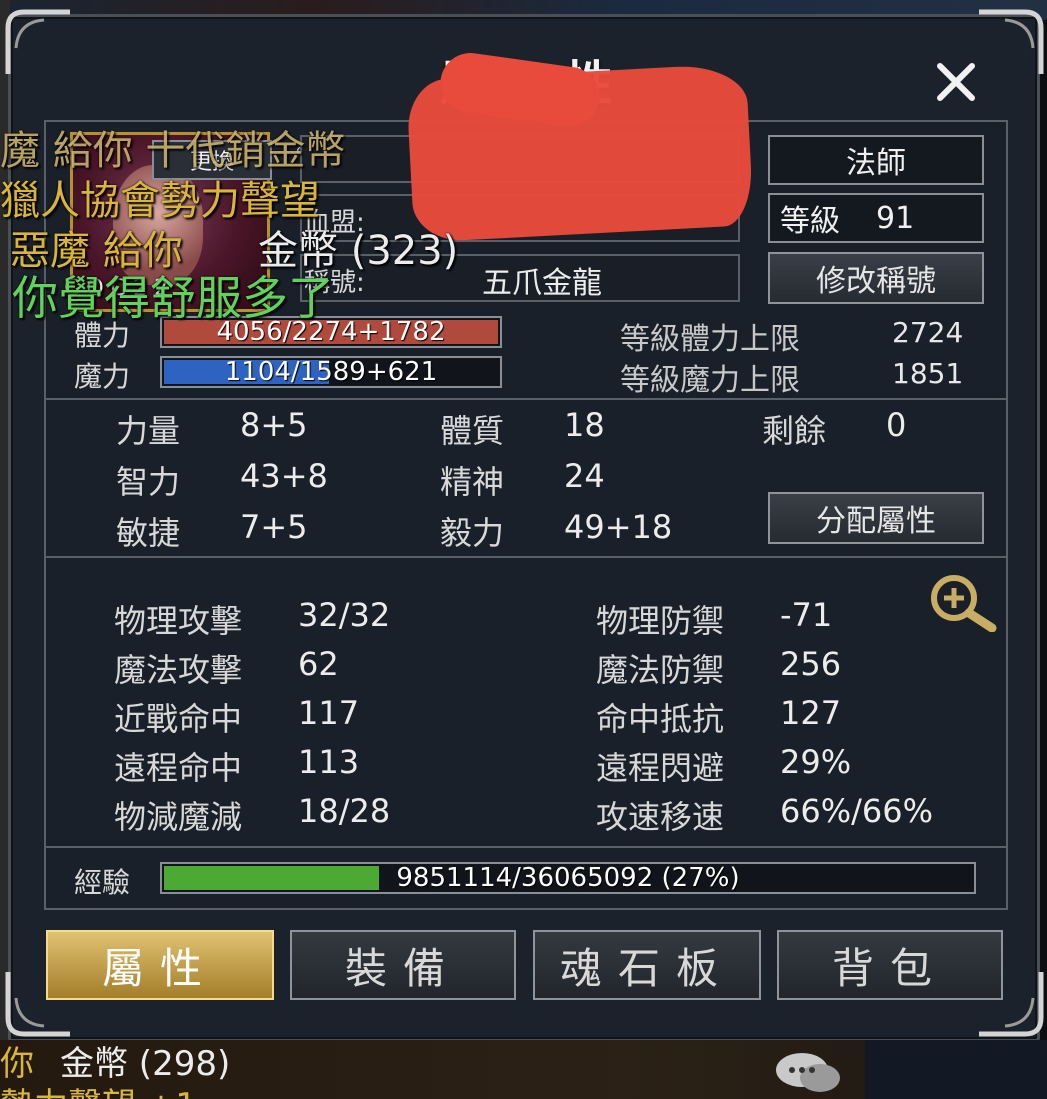 This screenshot has height=1099, width=1047. What do you see at coordinates (472, 482) in the screenshot?
I see `attr-name: 精神` at bounding box center [472, 482].